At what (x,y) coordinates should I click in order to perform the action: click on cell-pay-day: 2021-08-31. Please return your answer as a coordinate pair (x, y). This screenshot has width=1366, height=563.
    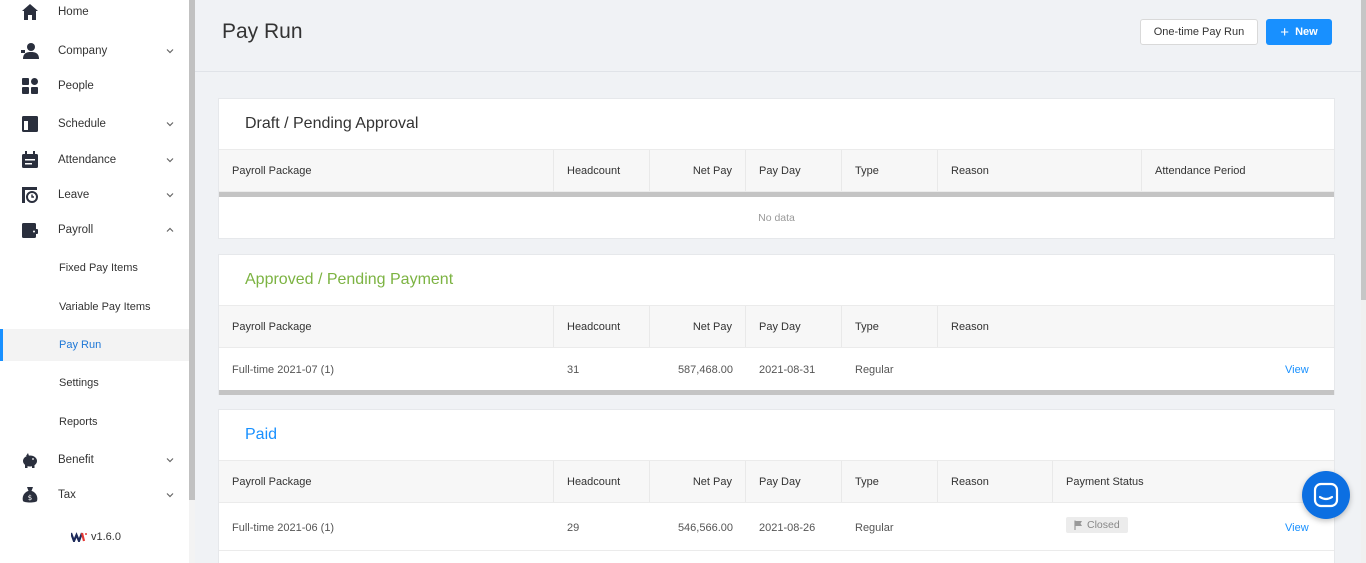
    Looking at the image, I should click on (787, 369).